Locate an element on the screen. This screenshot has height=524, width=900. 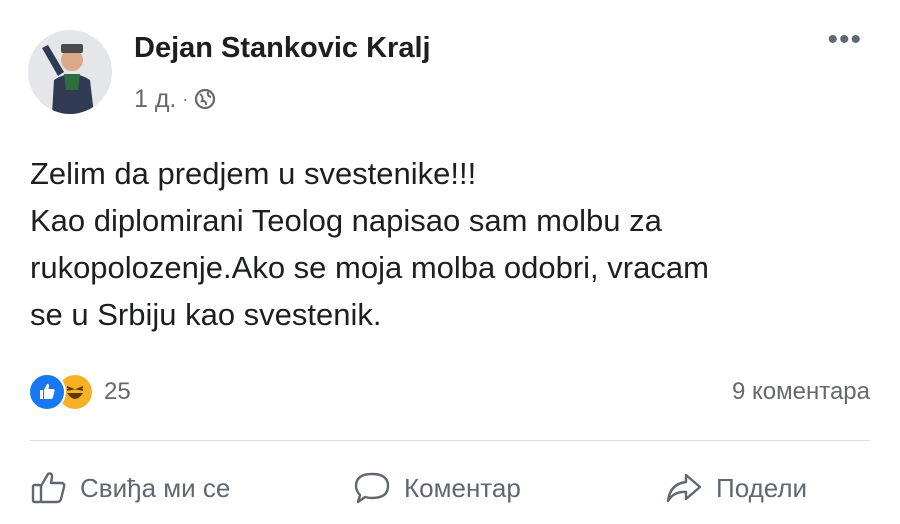
like-button-label: Свиђа ми се is located at coordinates (155, 487).